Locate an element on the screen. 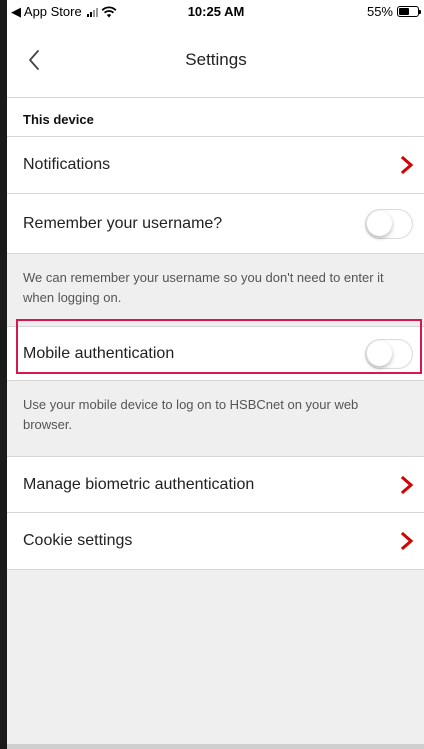  page-title: Settings is located at coordinates (216, 59).